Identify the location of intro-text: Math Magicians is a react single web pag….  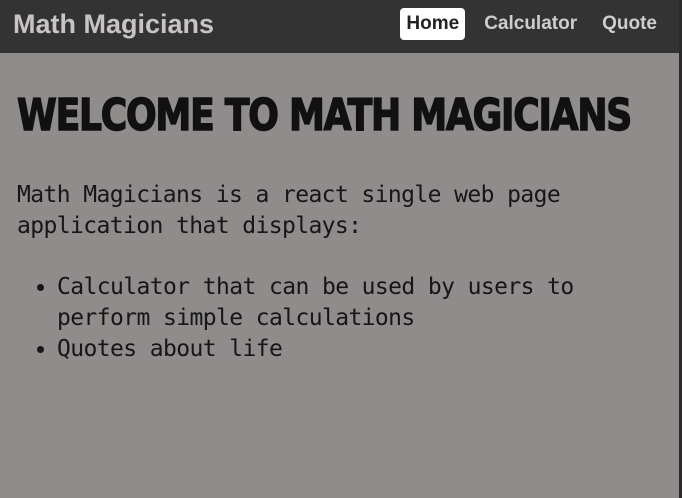
(289, 210).